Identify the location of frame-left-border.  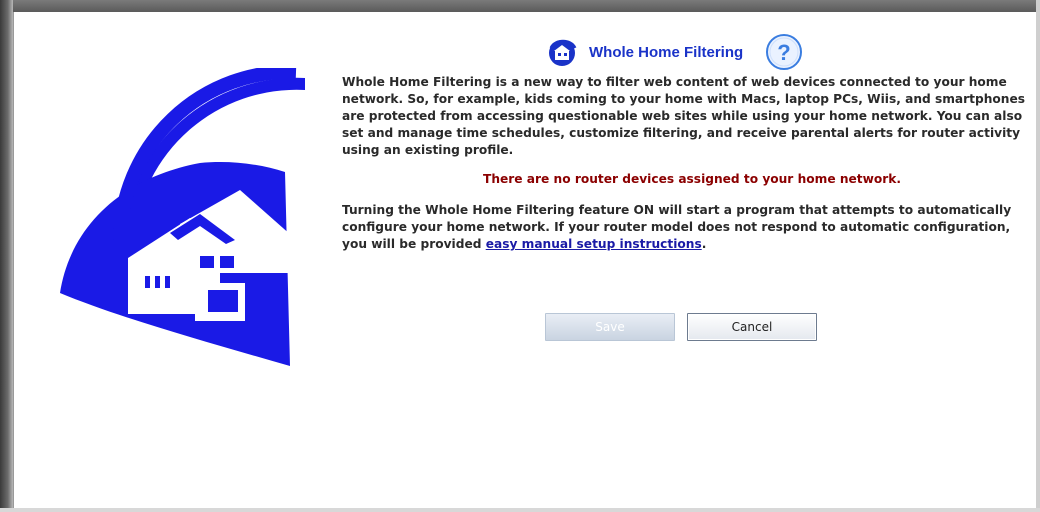
(6, 256).